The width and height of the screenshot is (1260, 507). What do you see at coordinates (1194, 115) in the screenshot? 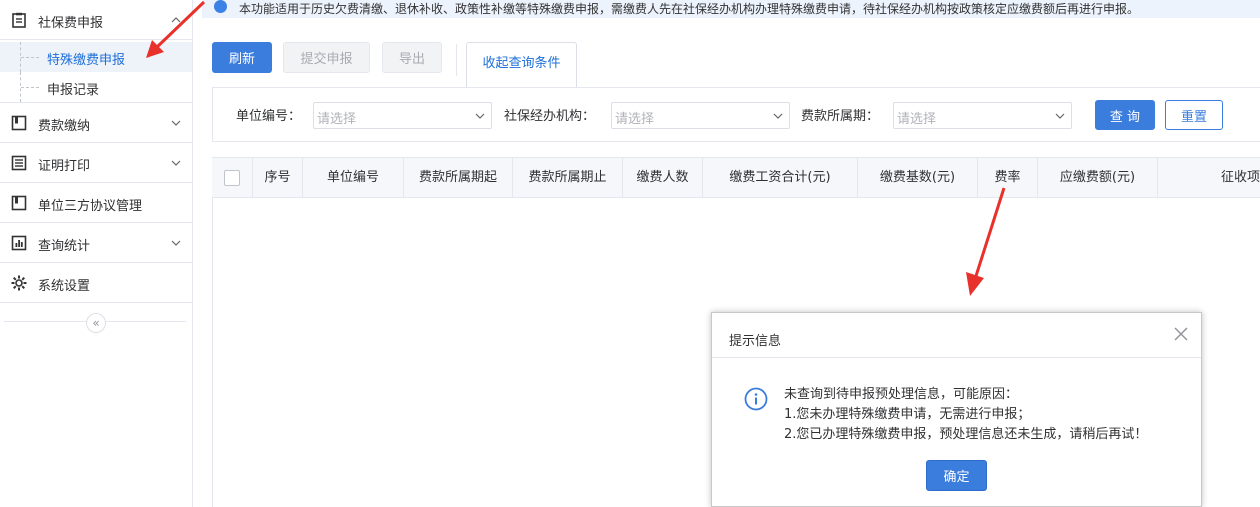
I see `reset-button: 重置` at bounding box center [1194, 115].